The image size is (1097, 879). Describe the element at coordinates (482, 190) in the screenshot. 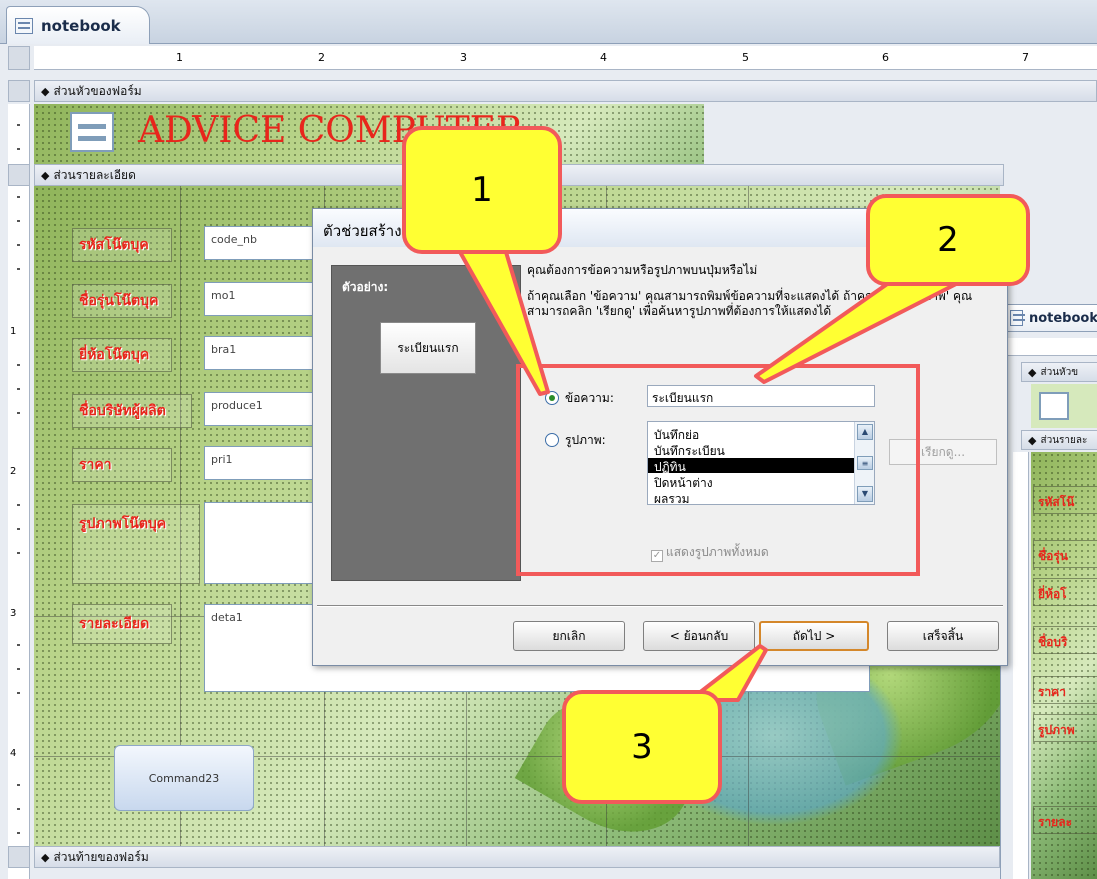

I see `callout-1: 1` at that location.